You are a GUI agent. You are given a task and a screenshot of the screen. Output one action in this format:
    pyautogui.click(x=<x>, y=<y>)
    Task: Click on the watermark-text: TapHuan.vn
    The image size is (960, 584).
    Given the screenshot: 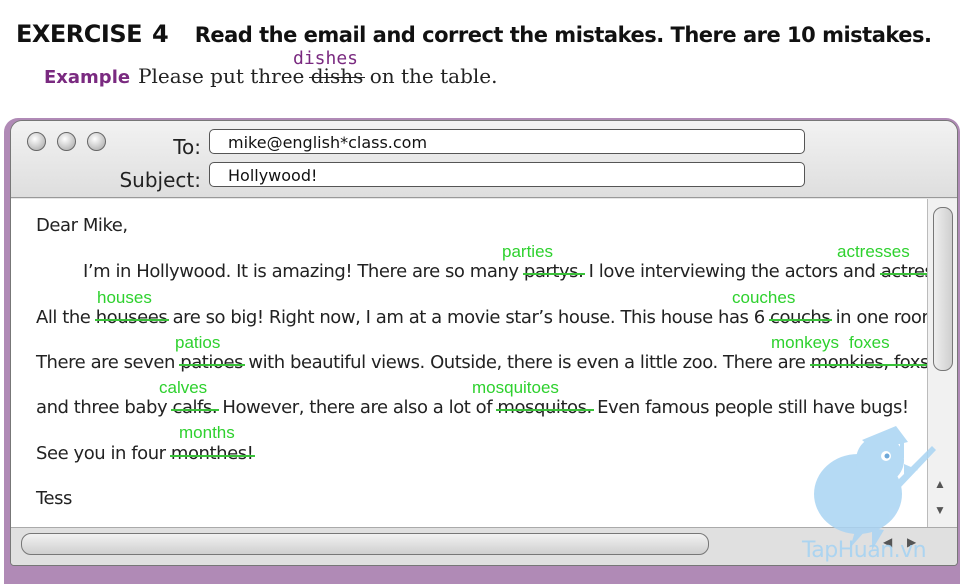 What is the action you would take?
    pyautogui.click(x=864, y=550)
    